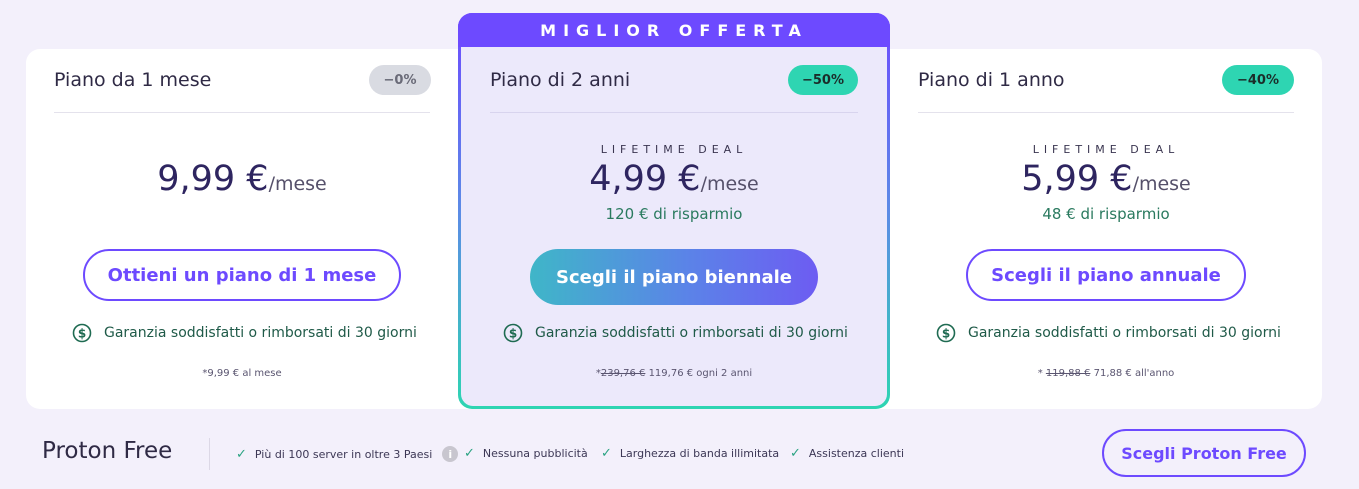 The height and width of the screenshot is (489, 1359). Describe the element at coordinates (1041, 373) in the screenshot. I see `footnote-prefix: *` at that location.